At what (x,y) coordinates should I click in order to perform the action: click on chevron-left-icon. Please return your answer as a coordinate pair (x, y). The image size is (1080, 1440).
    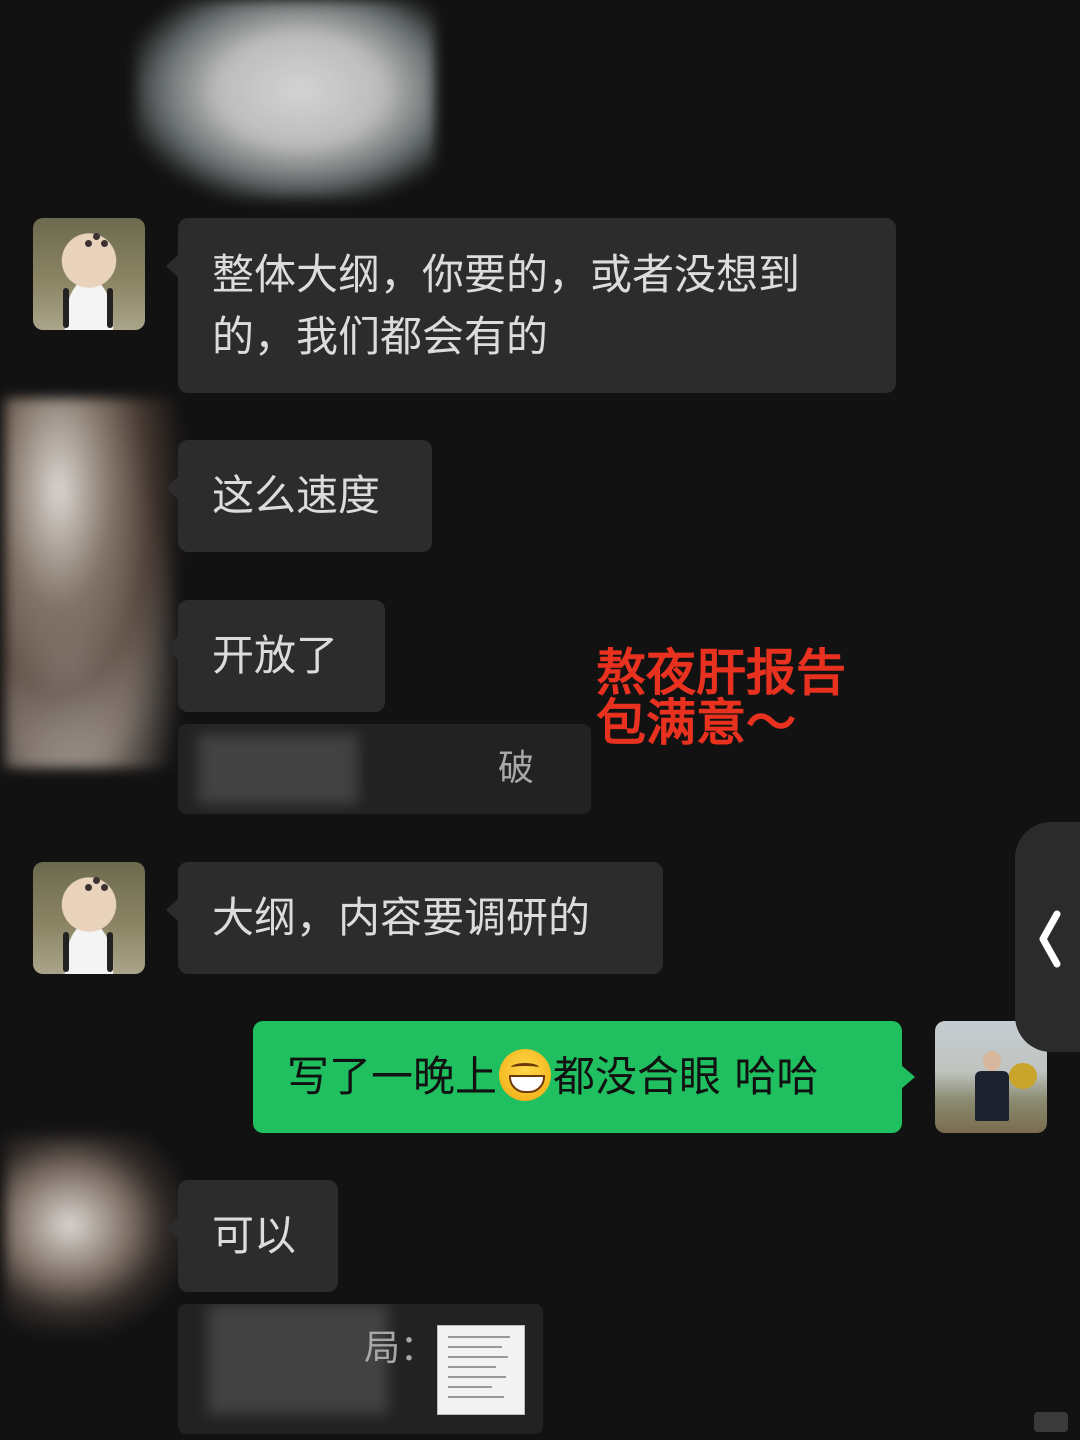
    Looking at the image, I should click on (1050, 939).